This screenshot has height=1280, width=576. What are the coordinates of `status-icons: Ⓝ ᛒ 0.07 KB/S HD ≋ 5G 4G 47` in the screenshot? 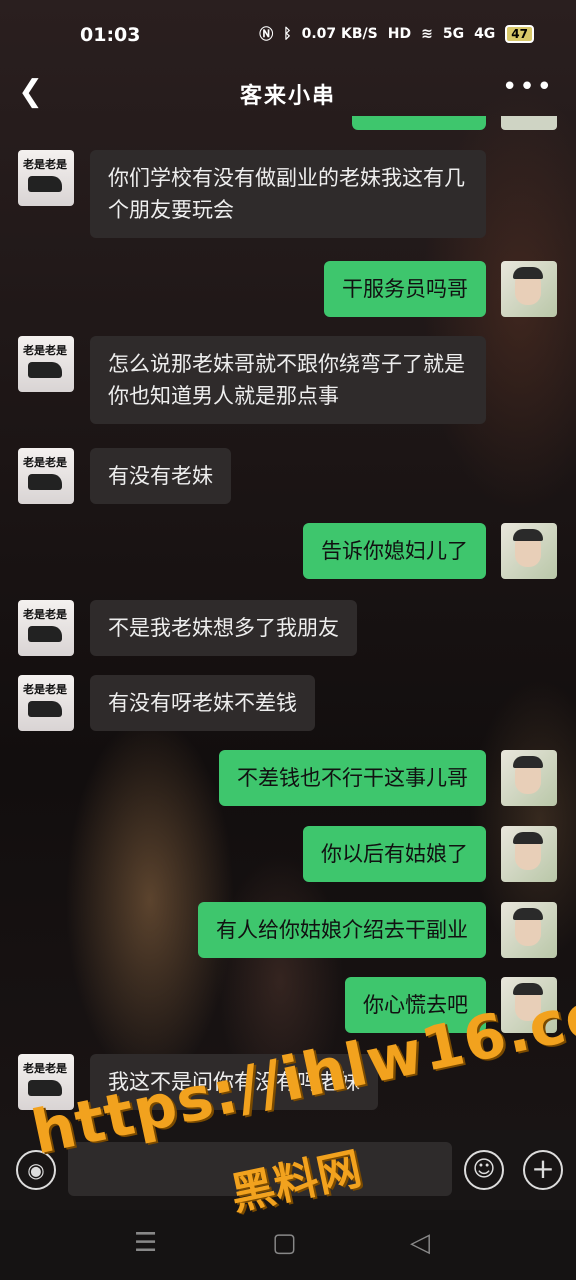 It's located at (396, 34).